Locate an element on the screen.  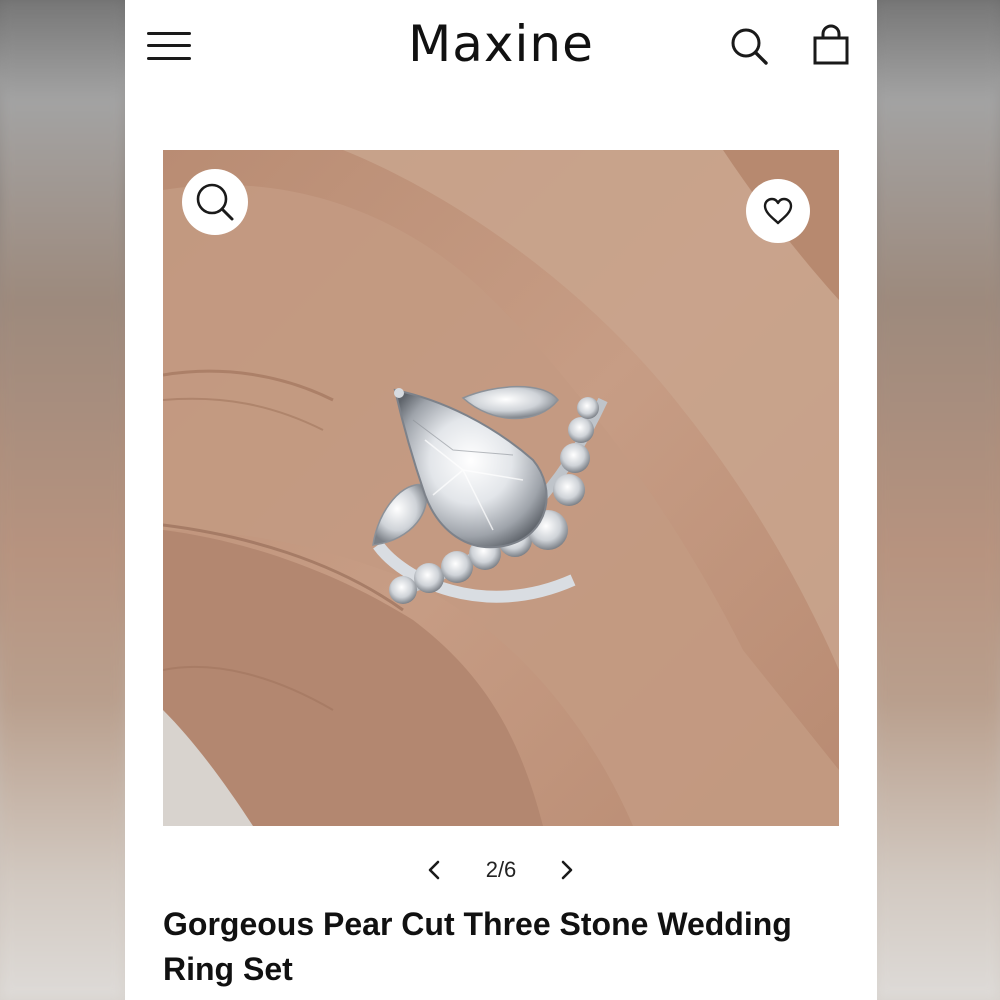
zoom-button is located at coordinates (215, 202).